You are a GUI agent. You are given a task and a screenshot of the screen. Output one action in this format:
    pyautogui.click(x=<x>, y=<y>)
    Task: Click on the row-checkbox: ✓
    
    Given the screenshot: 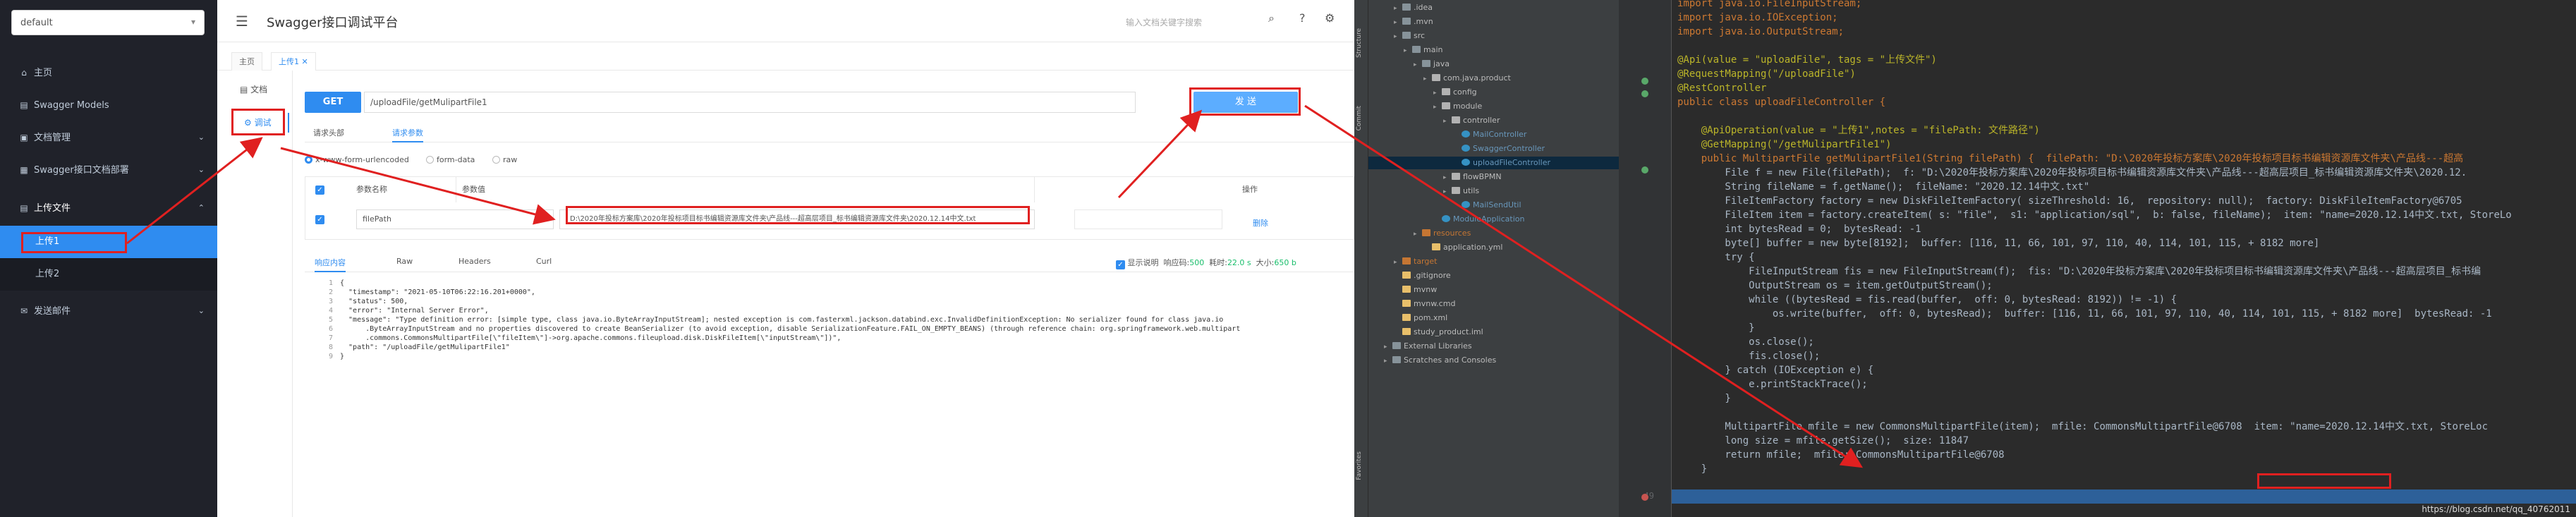 What is the action you would take?
    pyautogui.click(x=319, y=219)
    